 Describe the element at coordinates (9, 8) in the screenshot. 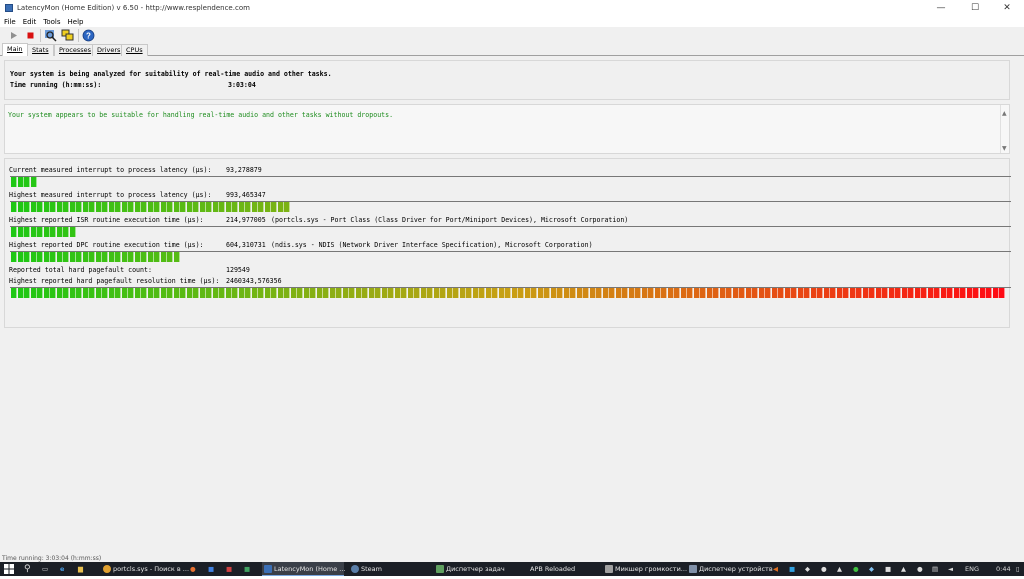

I see `latencymon-app-icon` at that location.